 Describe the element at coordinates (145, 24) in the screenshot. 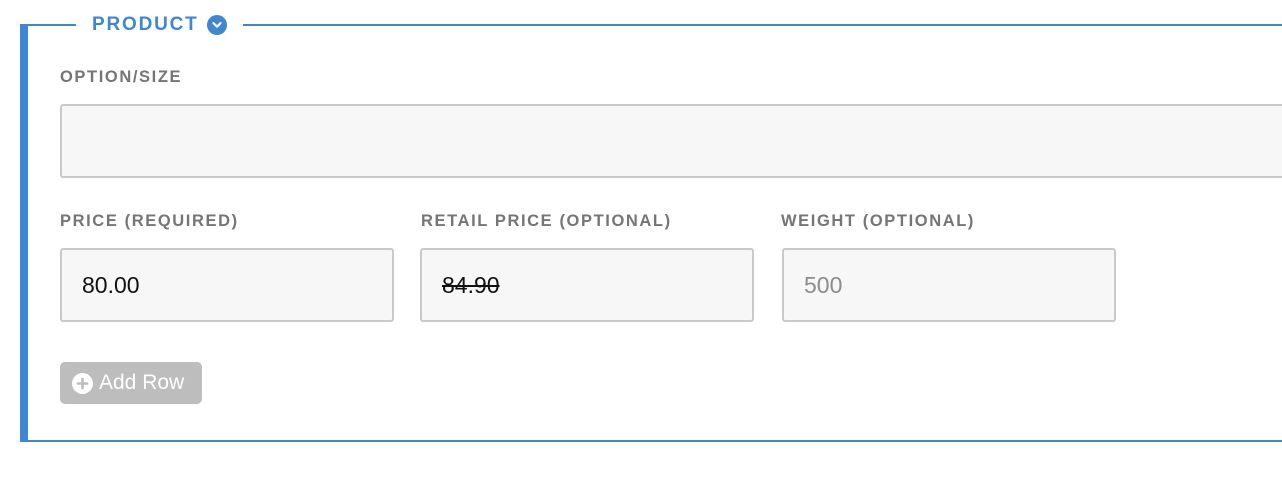

I see `section-title: PRODUCT` at that location.